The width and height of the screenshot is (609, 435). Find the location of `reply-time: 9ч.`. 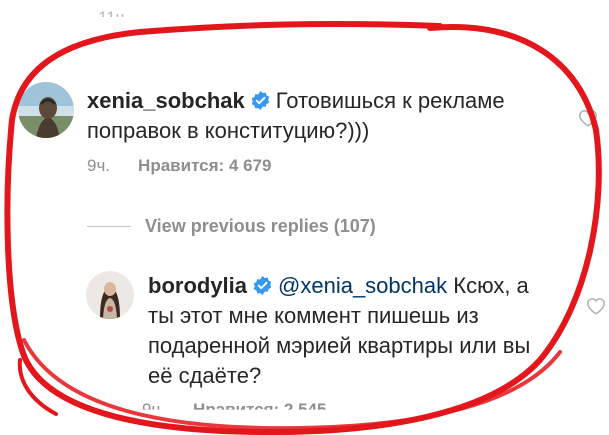

reply-time: 9ч. is located at coordinates (153, 405).